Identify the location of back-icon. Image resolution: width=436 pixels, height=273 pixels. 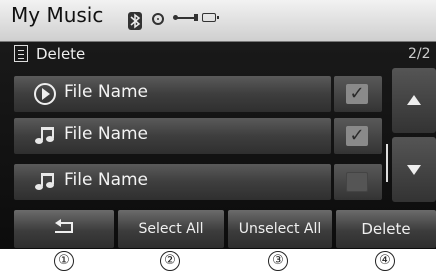
(64, 226).